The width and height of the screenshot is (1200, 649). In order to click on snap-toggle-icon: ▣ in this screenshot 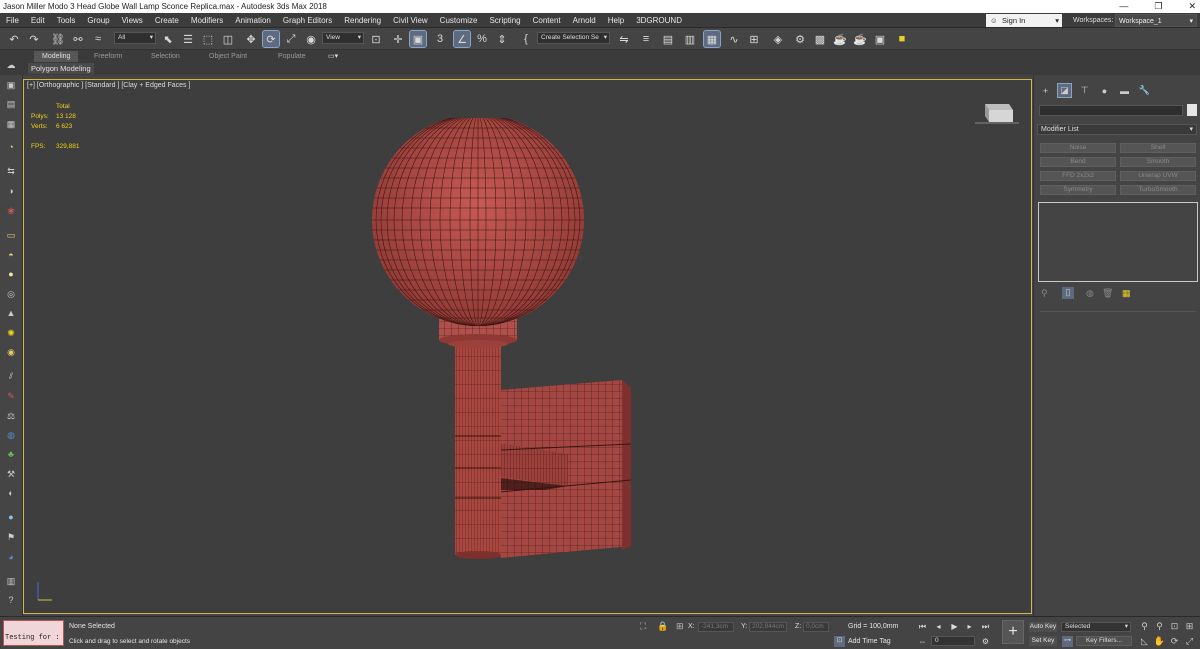, I will do `click(418, 39)`.